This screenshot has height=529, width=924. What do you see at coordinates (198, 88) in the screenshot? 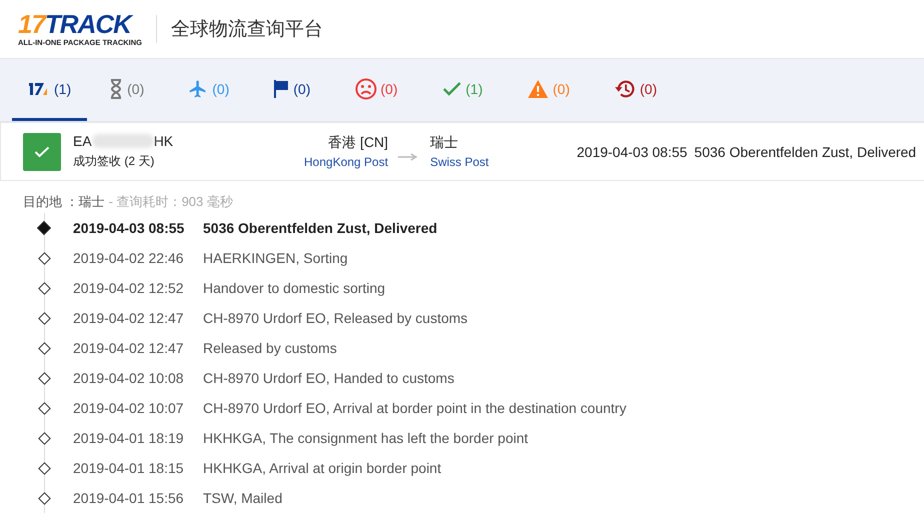
I see `airplane-icon` at bounding box center [198, 88].